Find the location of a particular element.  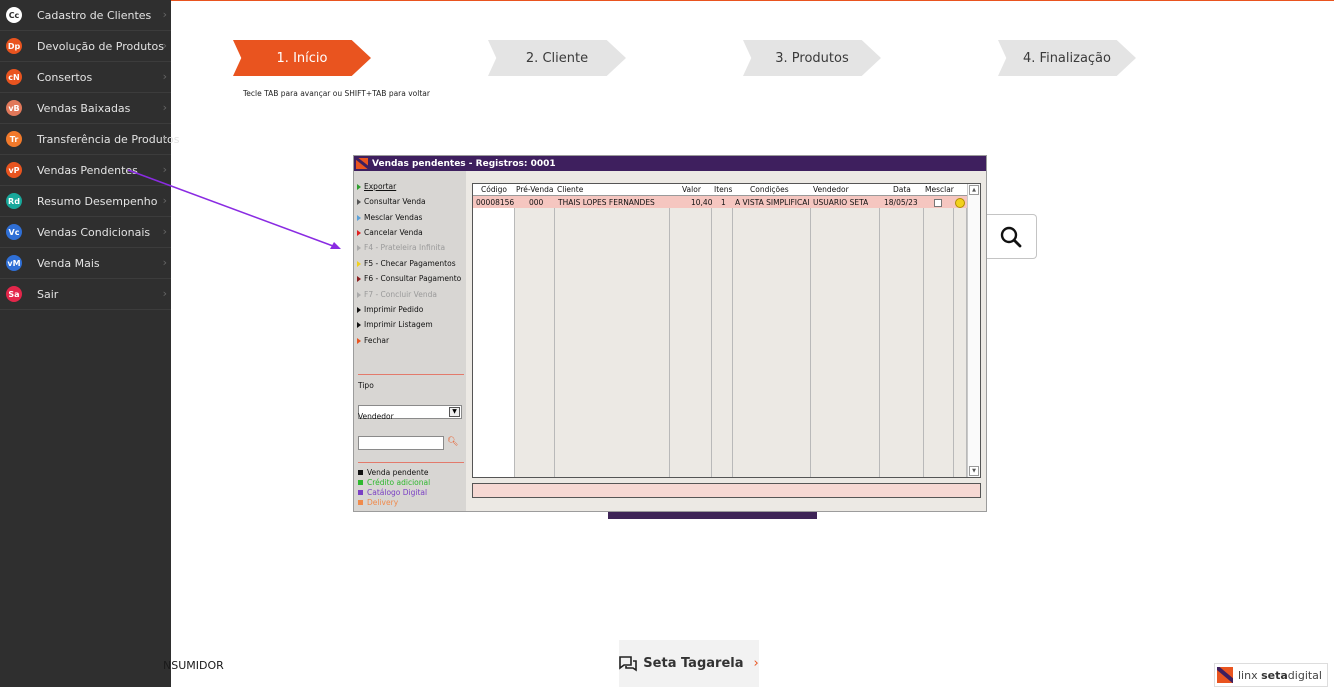

cell-cliente: THAIS LOPES FERNANDES is located at coordinates (606, 202).